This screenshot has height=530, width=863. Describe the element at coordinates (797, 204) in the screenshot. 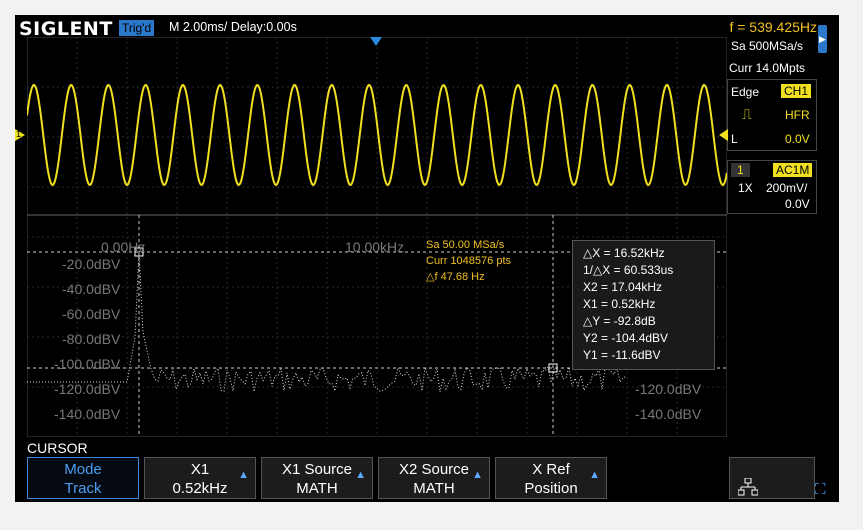

I see `channel-offset-readout: 0.0V` at that location.